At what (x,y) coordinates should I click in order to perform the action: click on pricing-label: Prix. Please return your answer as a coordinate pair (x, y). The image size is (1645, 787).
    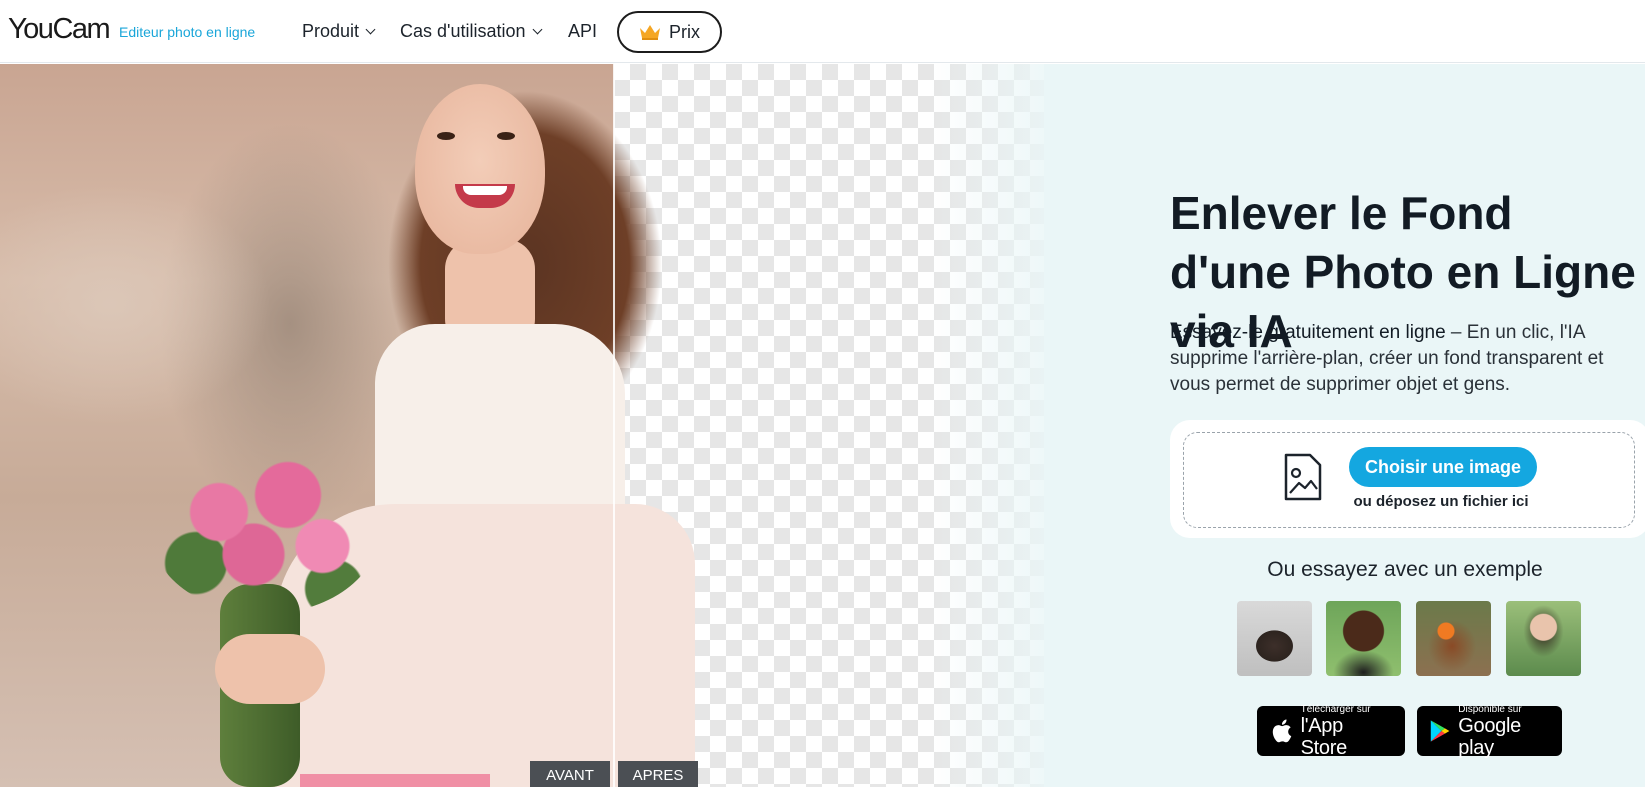
    Looking at the image, I should click on (684, 31).